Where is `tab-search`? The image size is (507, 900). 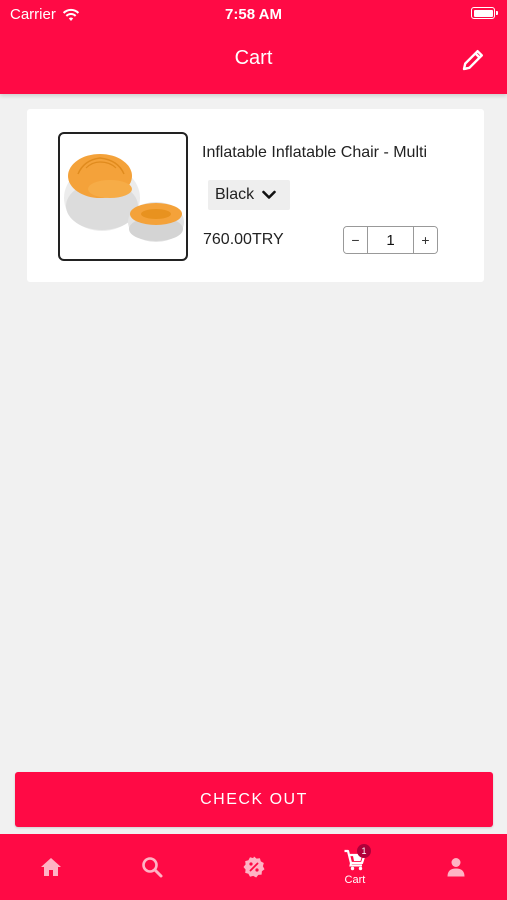
tab-search is located at coordinates (151, 867).